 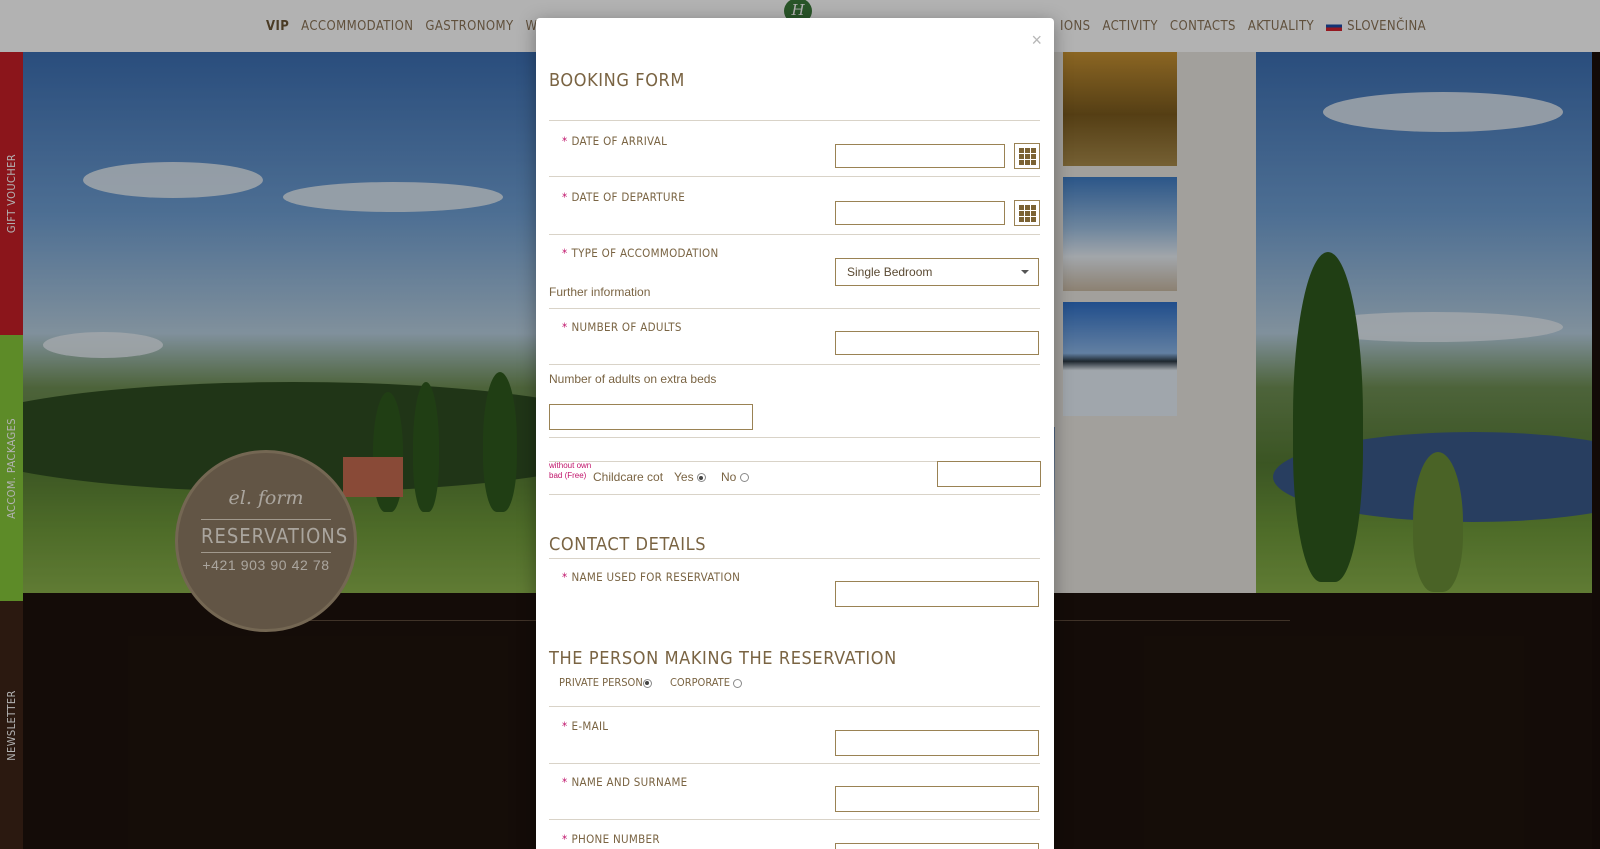 What do you see at coordinates (937, 343) in the screenshot?
I see `number-of-adults-input` at bounding box center [937, 343].